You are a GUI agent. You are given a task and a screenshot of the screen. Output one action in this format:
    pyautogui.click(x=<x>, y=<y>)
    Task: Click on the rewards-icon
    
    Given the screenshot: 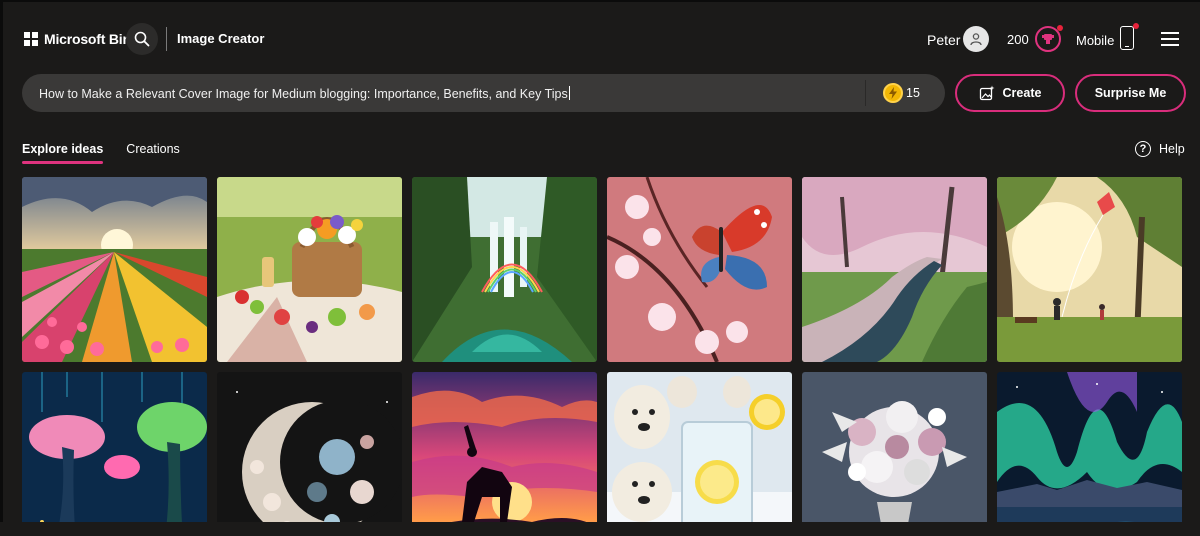 What is the action you would take?
    pyautogui.click(x=1048, y=39)
    